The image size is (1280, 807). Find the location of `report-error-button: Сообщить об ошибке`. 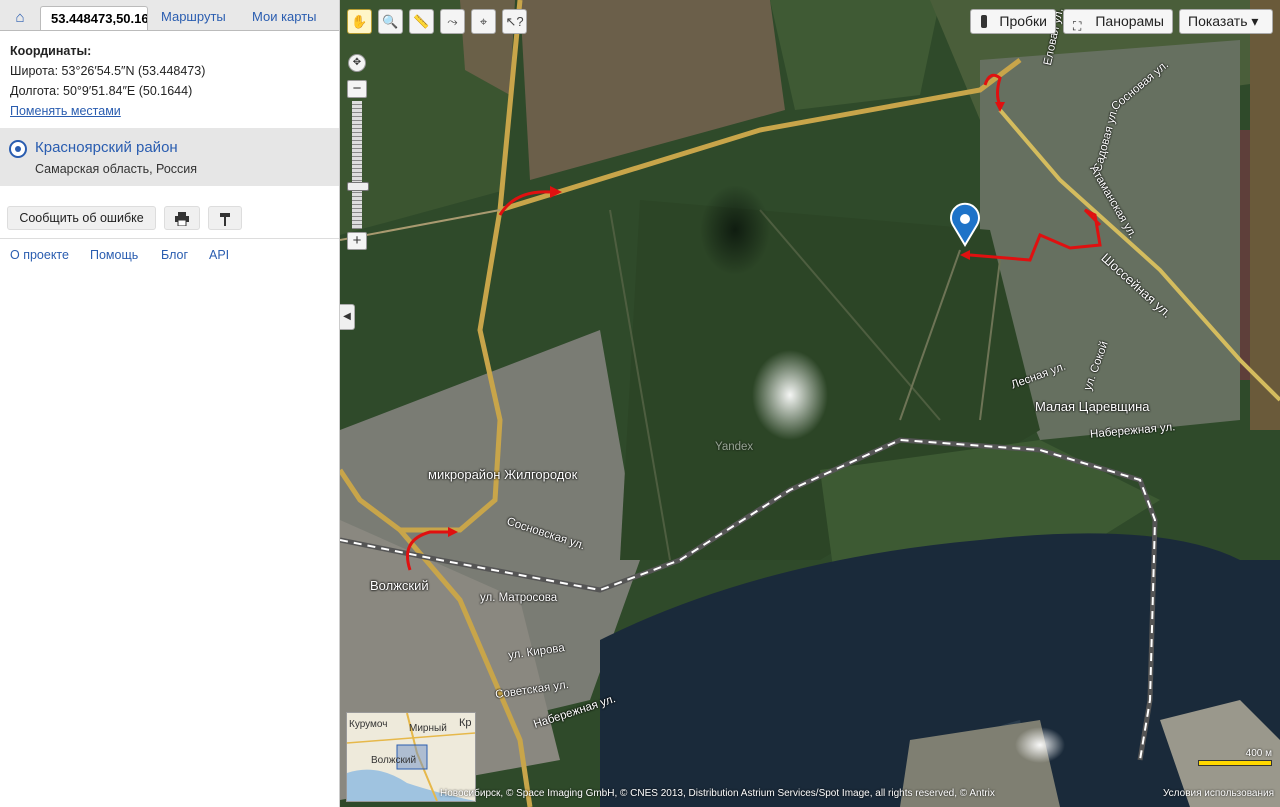

report-error-button: Сообщить об ошибке is located at coordinates (81, 218).